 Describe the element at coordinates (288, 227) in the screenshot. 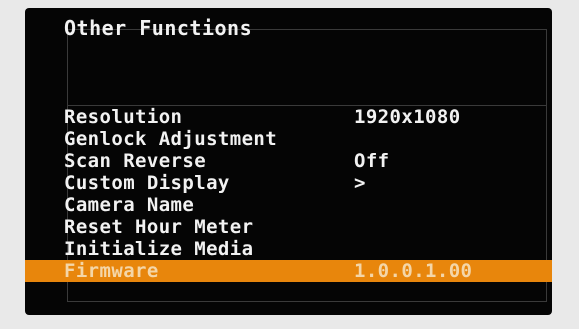

I see `menu-item-reset-hour-meter: Reset Hour Meter` at that location.